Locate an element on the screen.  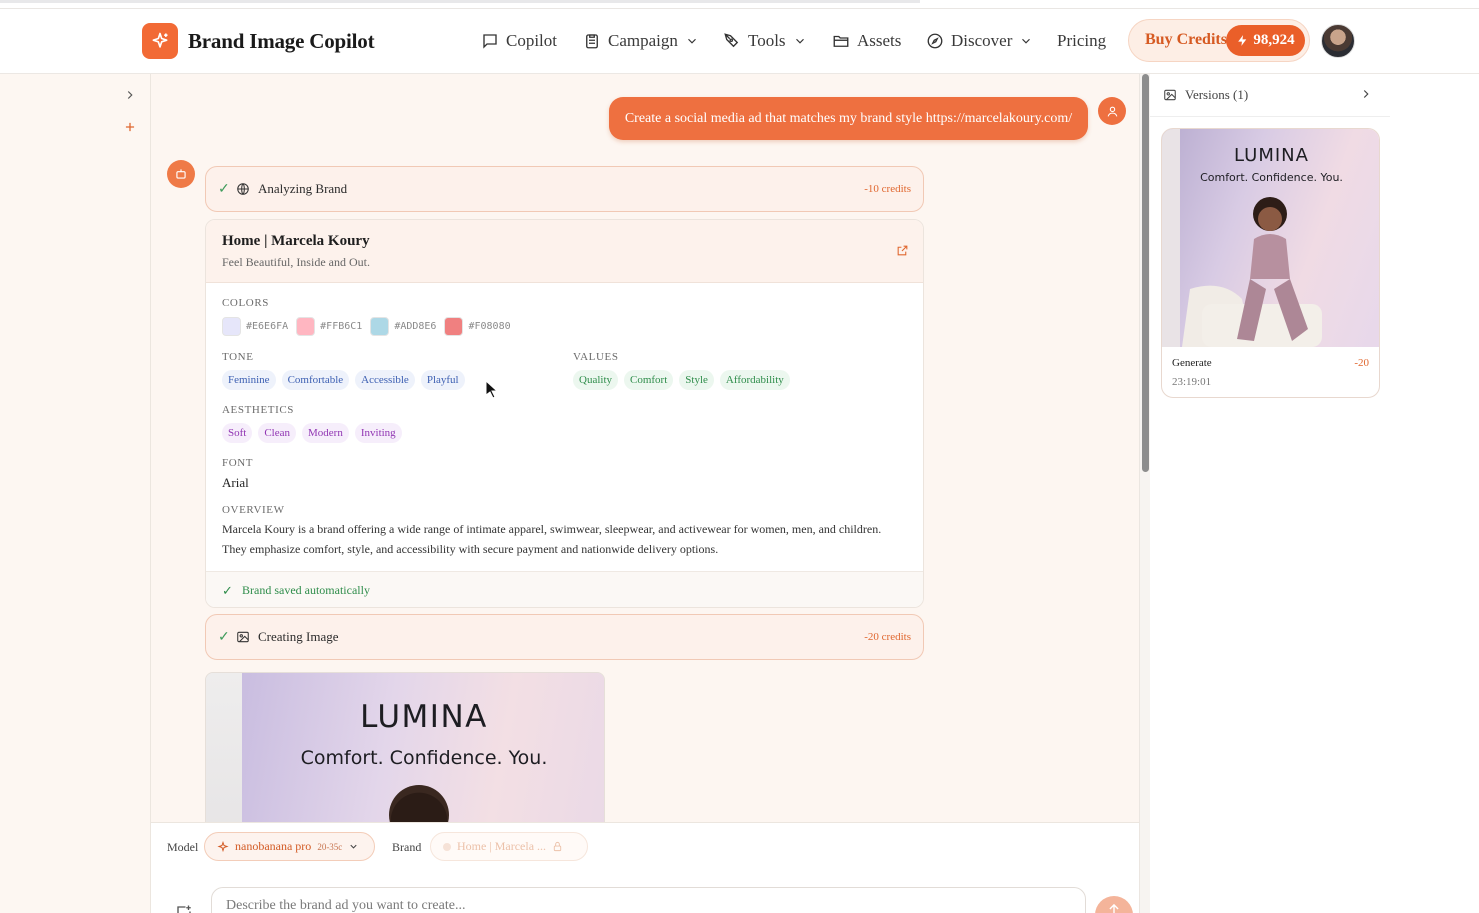
brand-saved-row: ✓ Brand saved automatically is located at coordinates (564, 589).